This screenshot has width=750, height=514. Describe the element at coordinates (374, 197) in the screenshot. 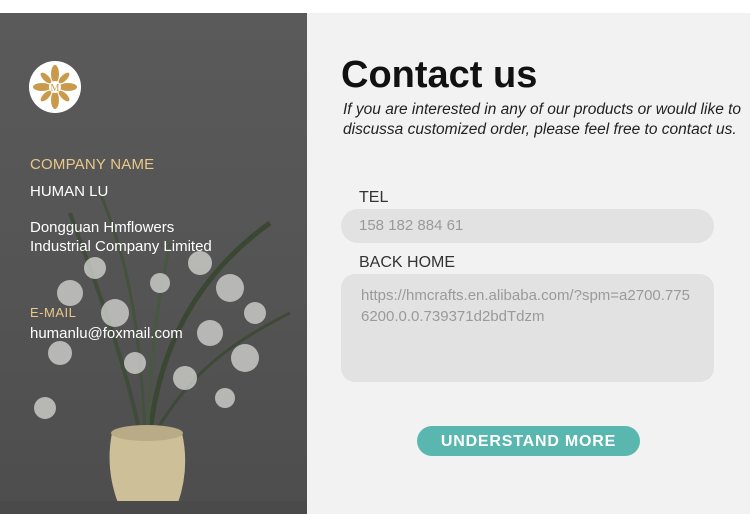

I see `tel-label: TEL` at that location.